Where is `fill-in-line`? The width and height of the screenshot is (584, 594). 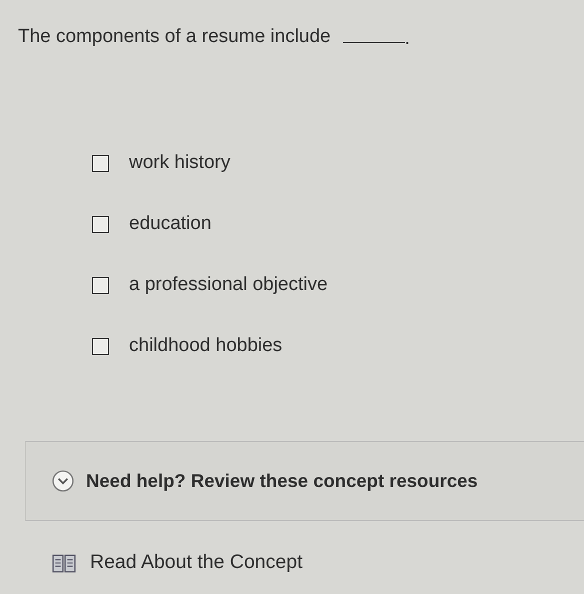 fill-in-line is located at coordinates (373, 42).